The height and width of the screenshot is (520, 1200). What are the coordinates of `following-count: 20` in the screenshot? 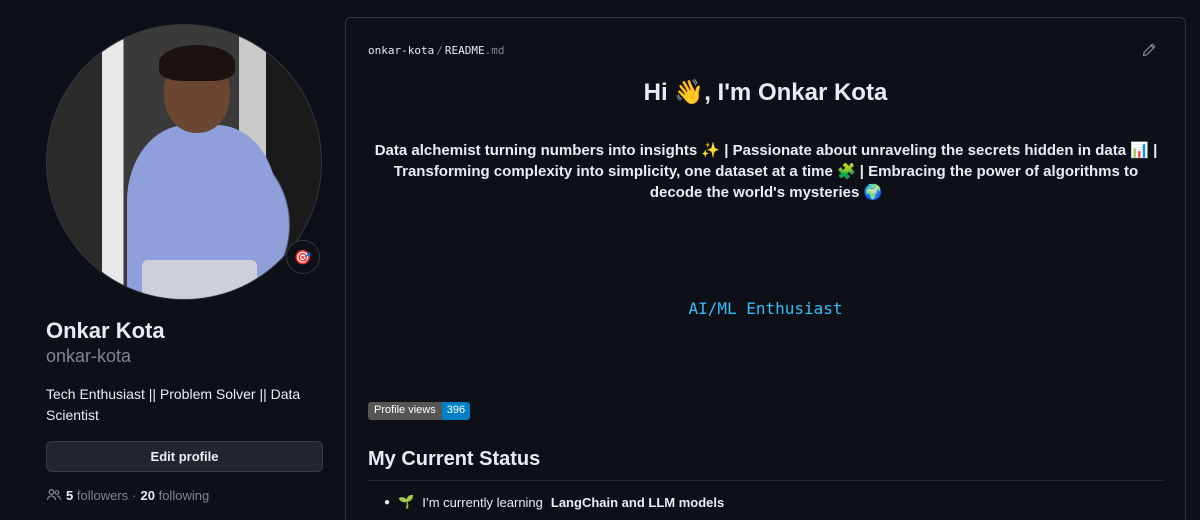 It's located at (147, 495).